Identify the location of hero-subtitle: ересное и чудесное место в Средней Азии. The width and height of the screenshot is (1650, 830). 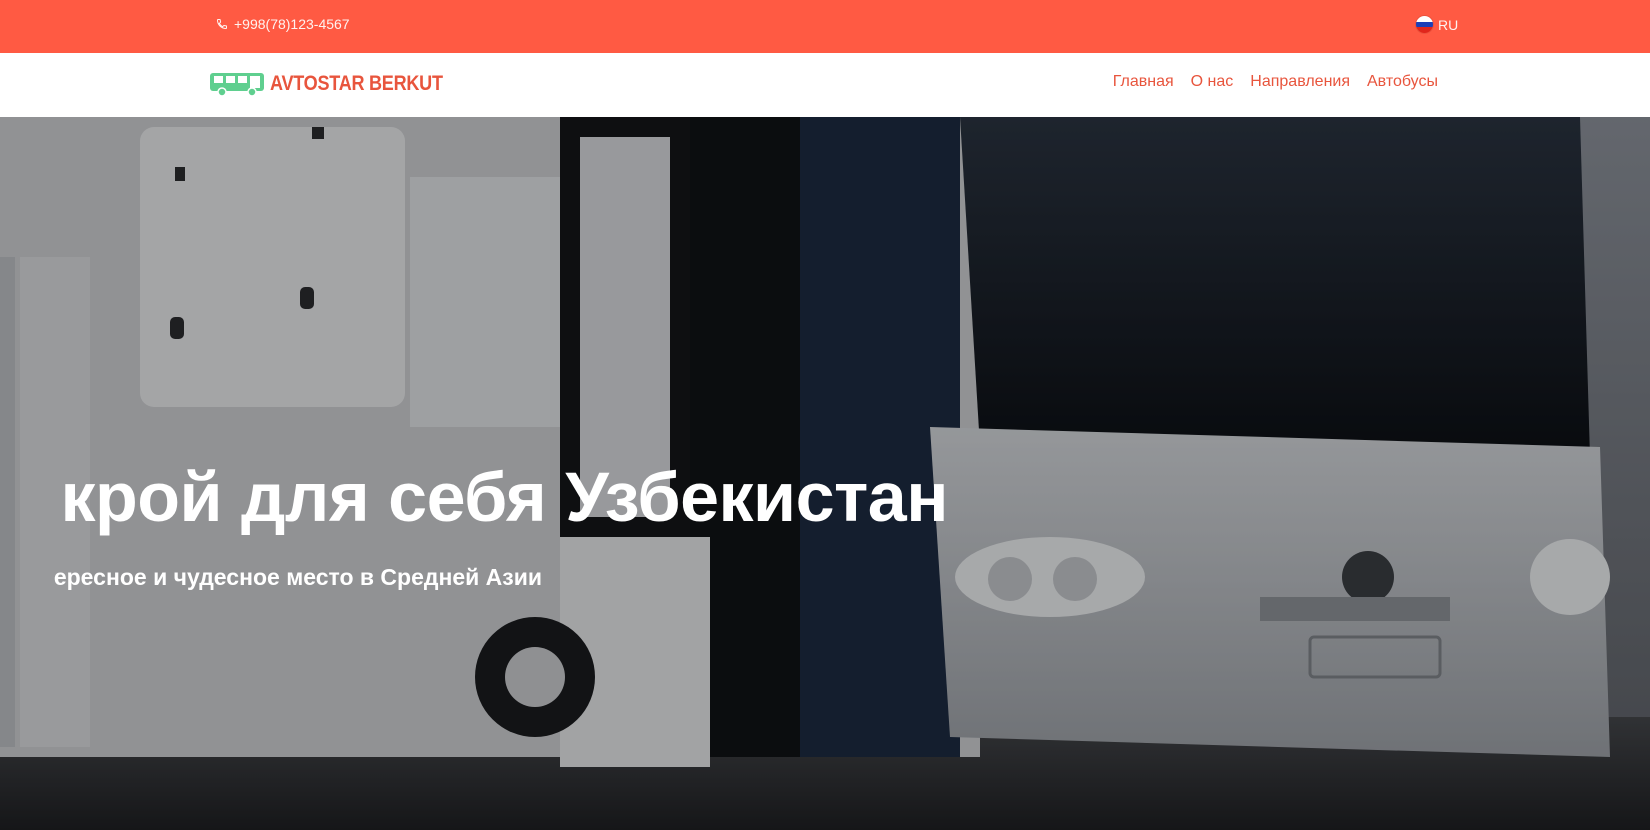
(297, 577).